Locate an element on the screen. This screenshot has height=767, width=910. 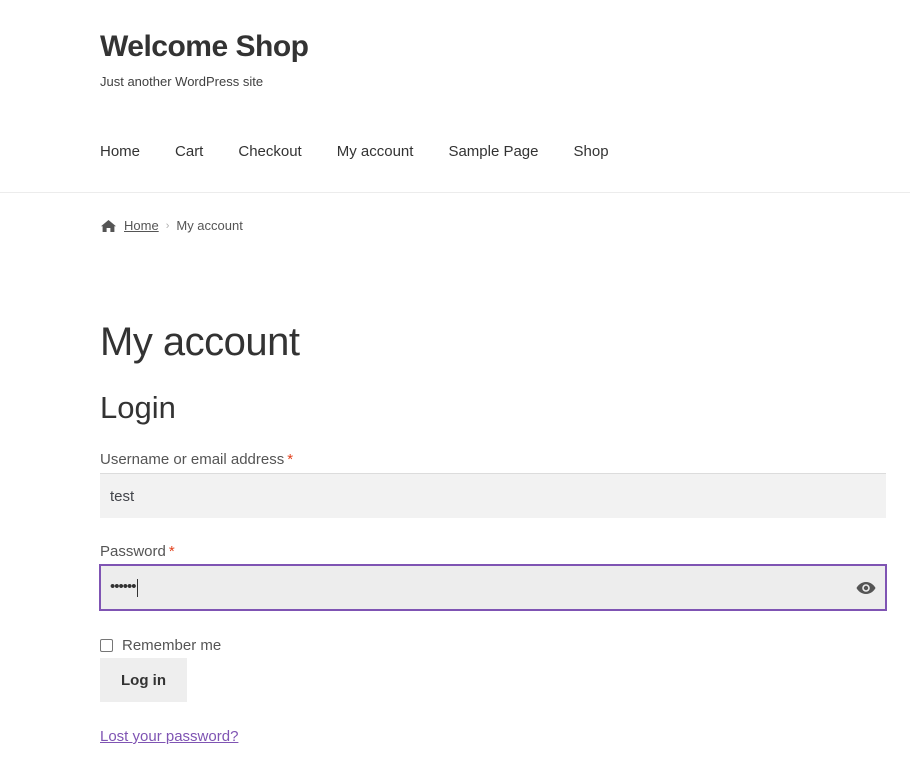
nav-item-home: Home is located at coordinates (120, 151).